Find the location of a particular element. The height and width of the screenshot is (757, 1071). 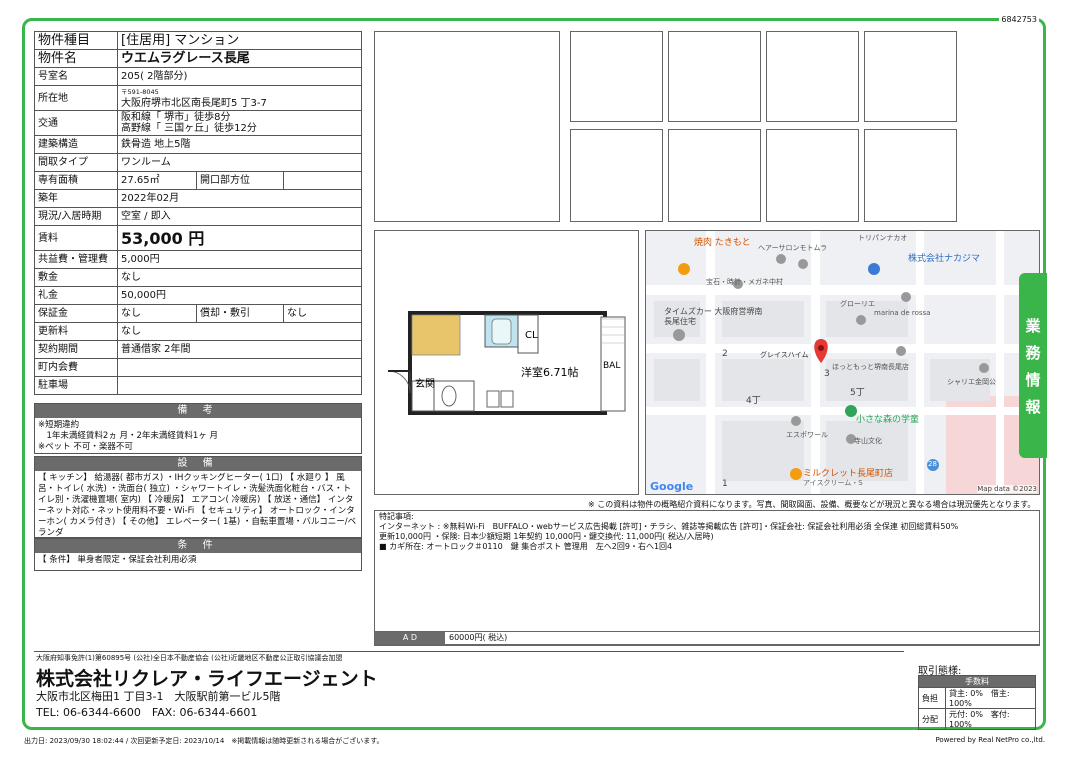

ad-label: A D is located at coordinates (410, 638).